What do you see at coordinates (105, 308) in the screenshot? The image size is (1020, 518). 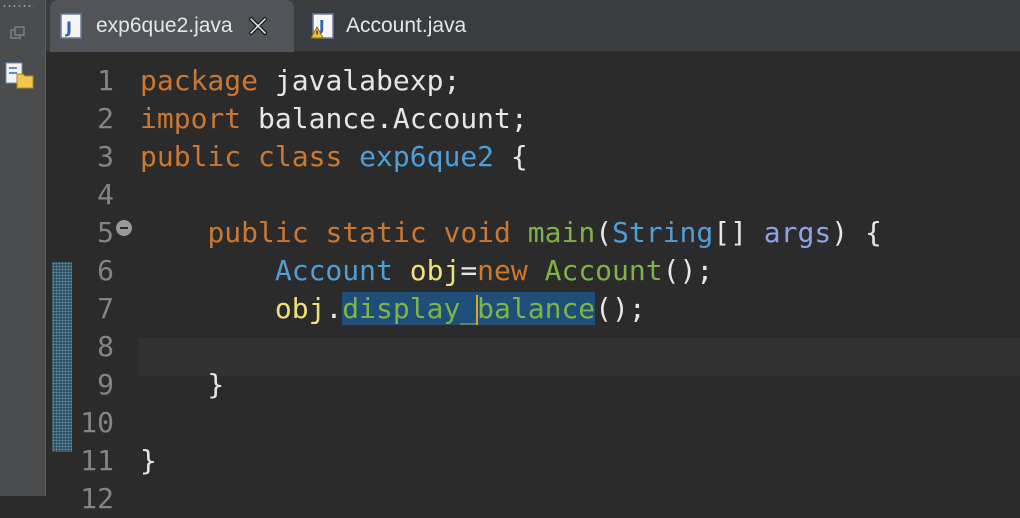 I see `line-number: 7` at bounding box center [105, 308].